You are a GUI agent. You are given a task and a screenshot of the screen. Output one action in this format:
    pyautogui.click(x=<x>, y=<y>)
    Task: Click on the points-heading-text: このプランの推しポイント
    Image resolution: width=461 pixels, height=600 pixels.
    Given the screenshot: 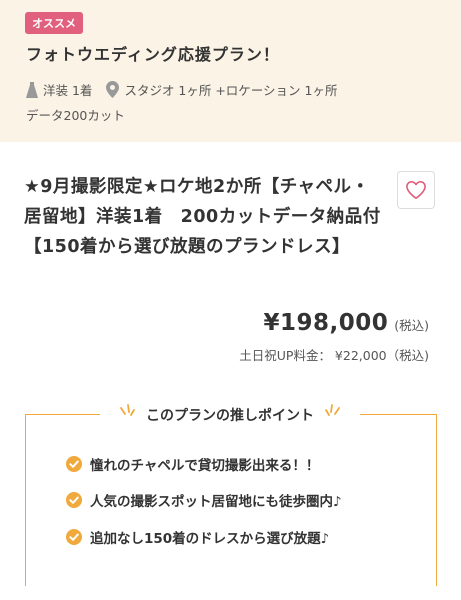 What is the action you would take?
    pyautogui.click(x=230, y=416)
    